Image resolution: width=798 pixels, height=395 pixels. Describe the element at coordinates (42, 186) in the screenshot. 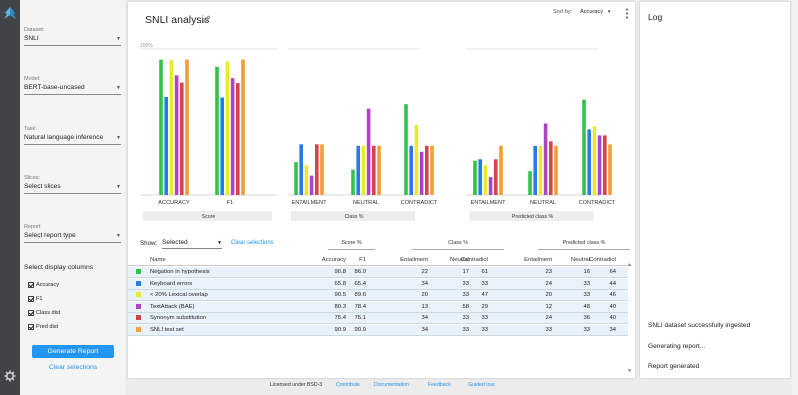

I see `slices-value: Select slices` at that location.